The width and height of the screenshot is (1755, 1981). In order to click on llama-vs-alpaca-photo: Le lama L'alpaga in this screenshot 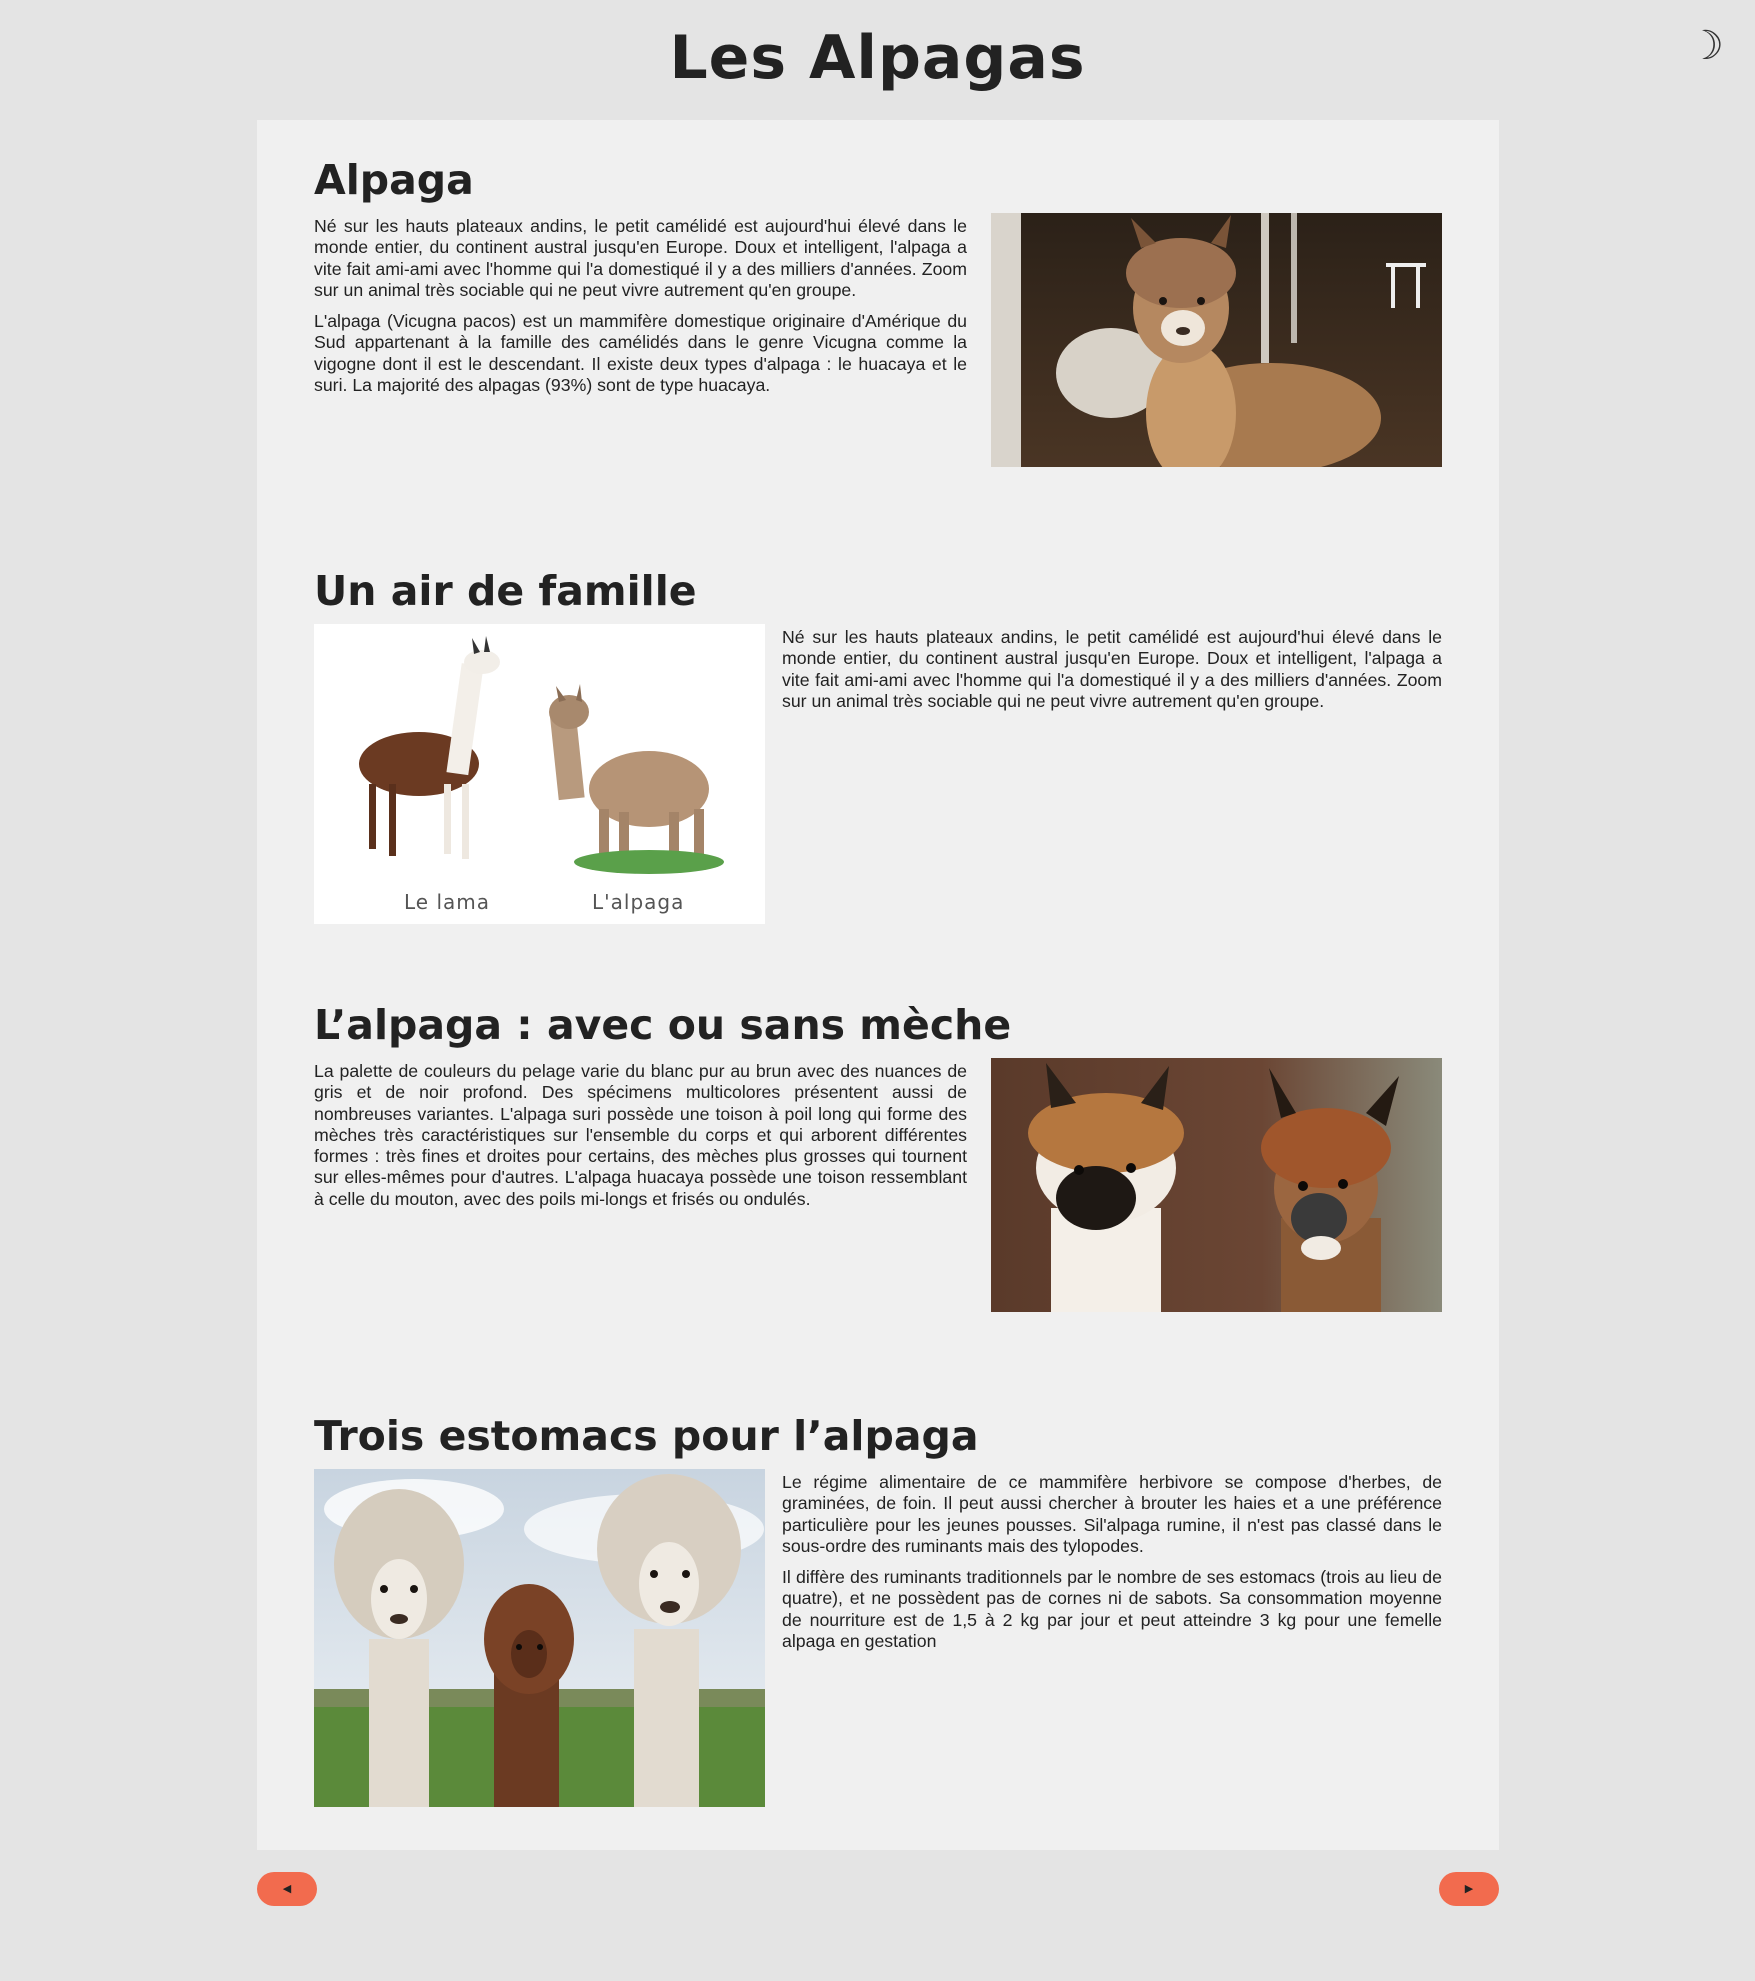, I will do `click(539, 774)`.